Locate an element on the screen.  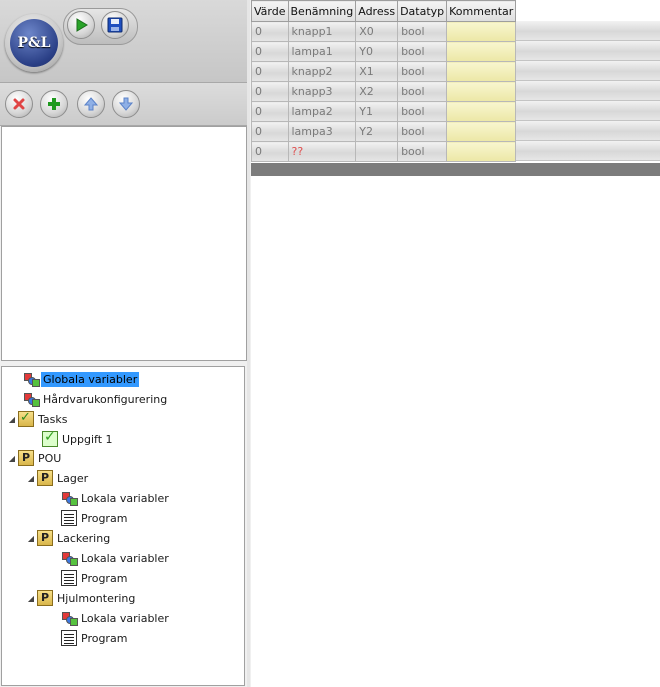
address-cell: Y2 is located at coordinates (377, 131).